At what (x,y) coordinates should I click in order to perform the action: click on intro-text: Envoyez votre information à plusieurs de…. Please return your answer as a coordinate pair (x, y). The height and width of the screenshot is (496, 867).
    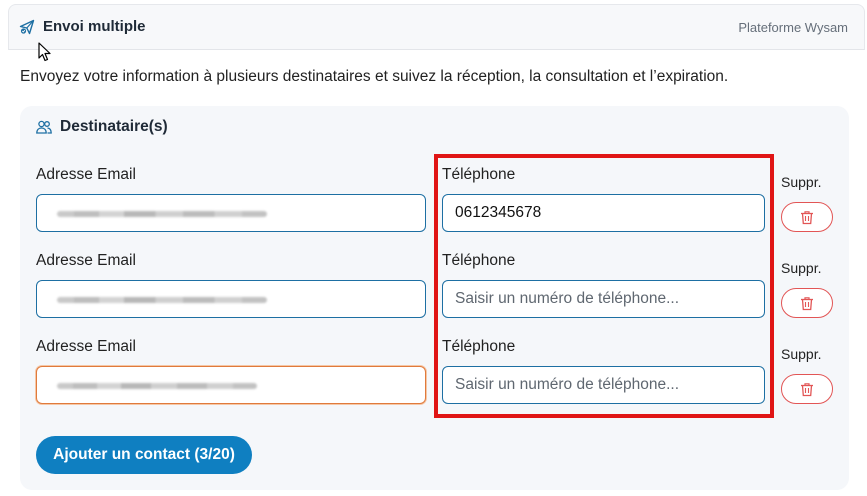
    Looking at the image, I should click on (374, 76).